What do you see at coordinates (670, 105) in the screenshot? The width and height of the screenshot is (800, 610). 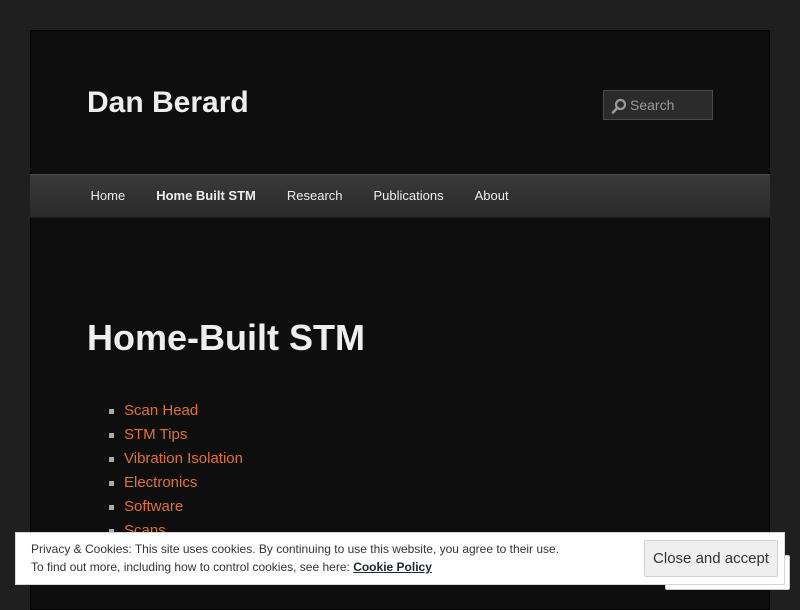 I see `search-input` at bounding box center [670, 105].